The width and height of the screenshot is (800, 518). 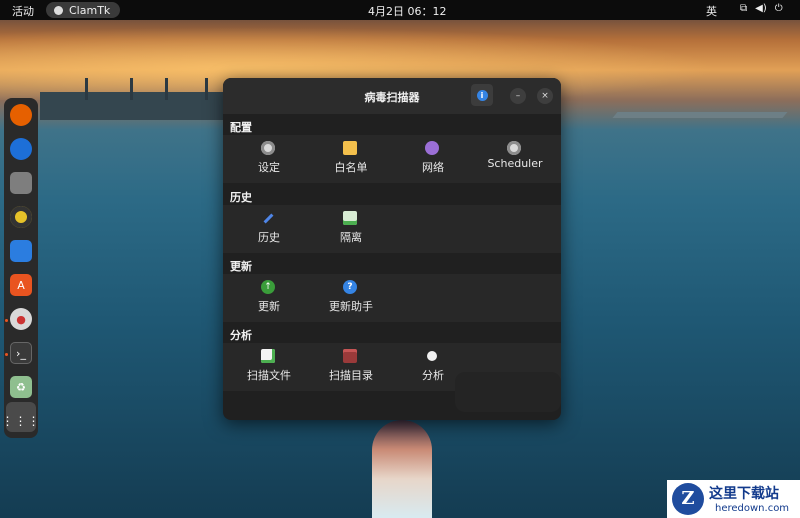 What do you see at coordinates (545, 96) in the screenshot?
I see `close-button: ×` at bounding box center [545, 96].